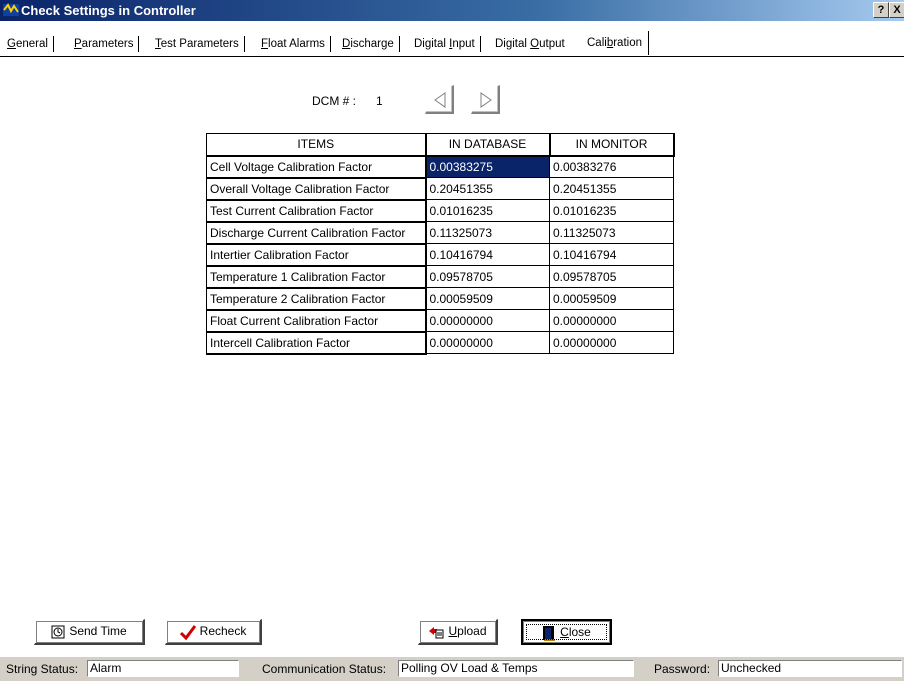  I want to click on upload-icon, so click(436, 632).